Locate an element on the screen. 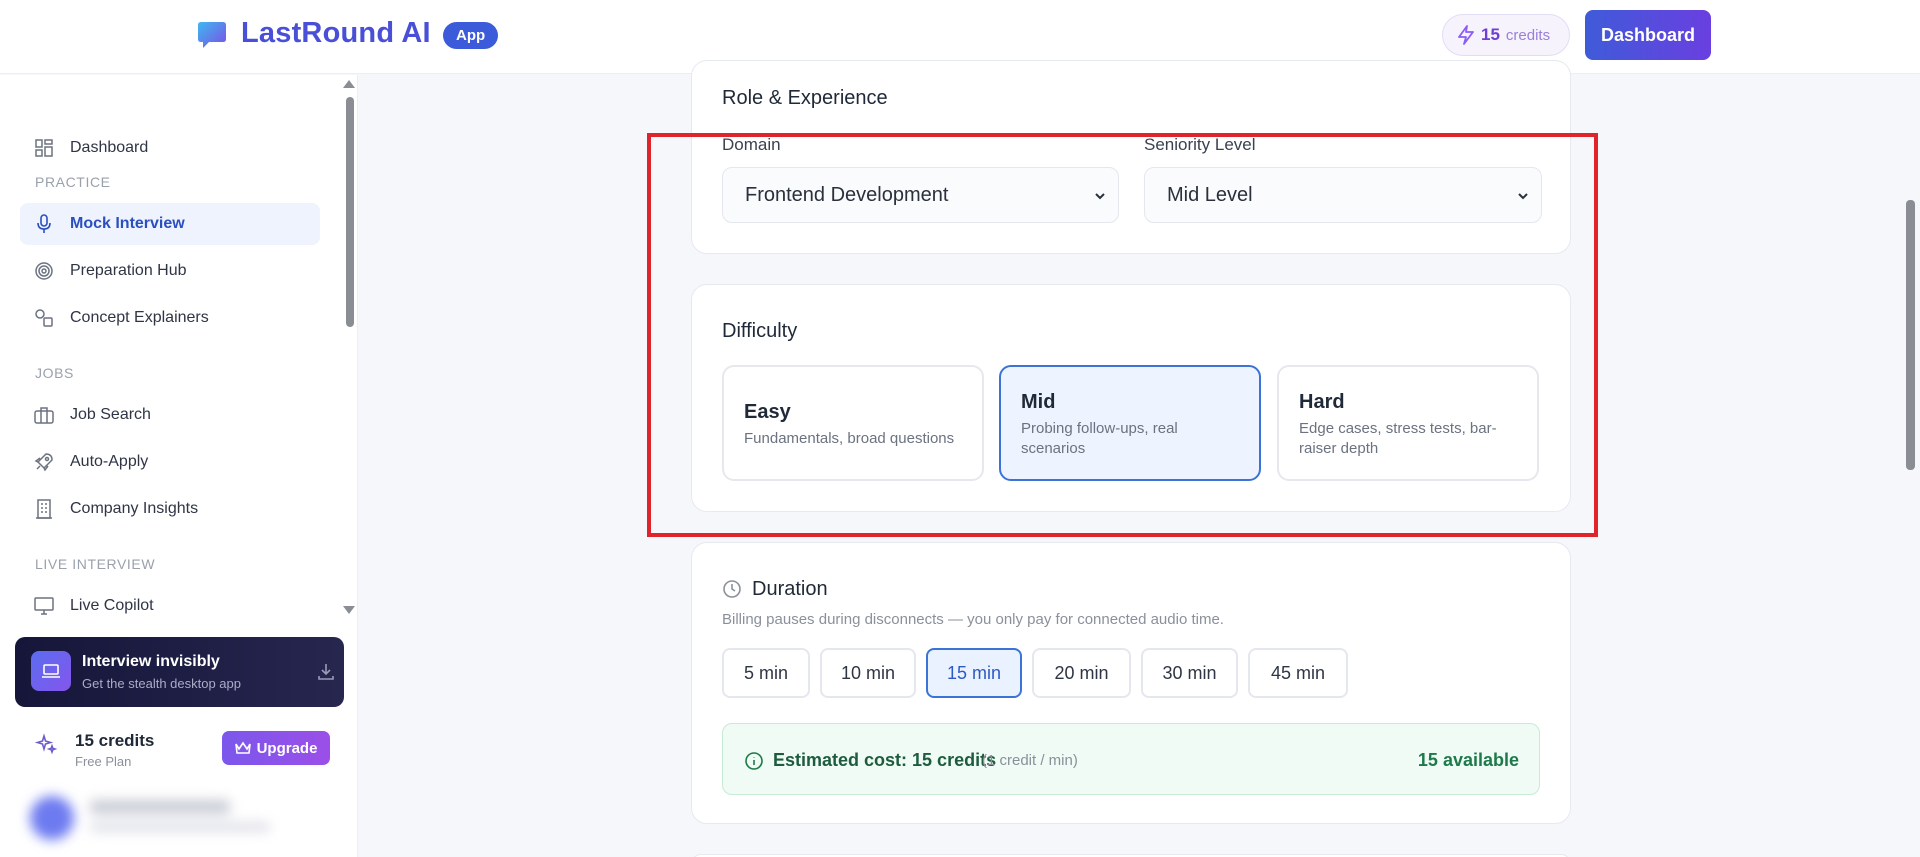 The image size is (1920, 857). rocket-icon is located at coordinates (44, 462).